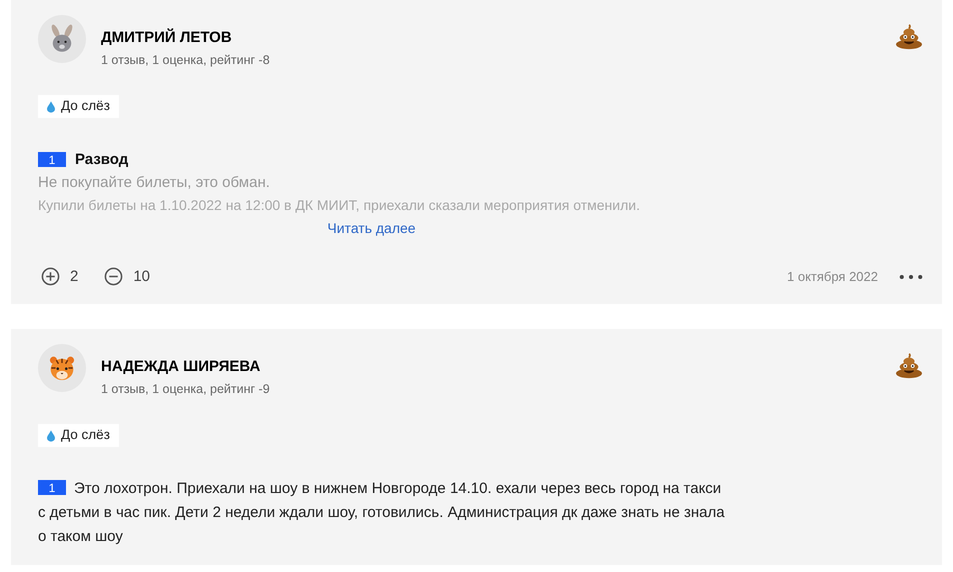  I want to click on minus-circle-icon, so click(114, 276).